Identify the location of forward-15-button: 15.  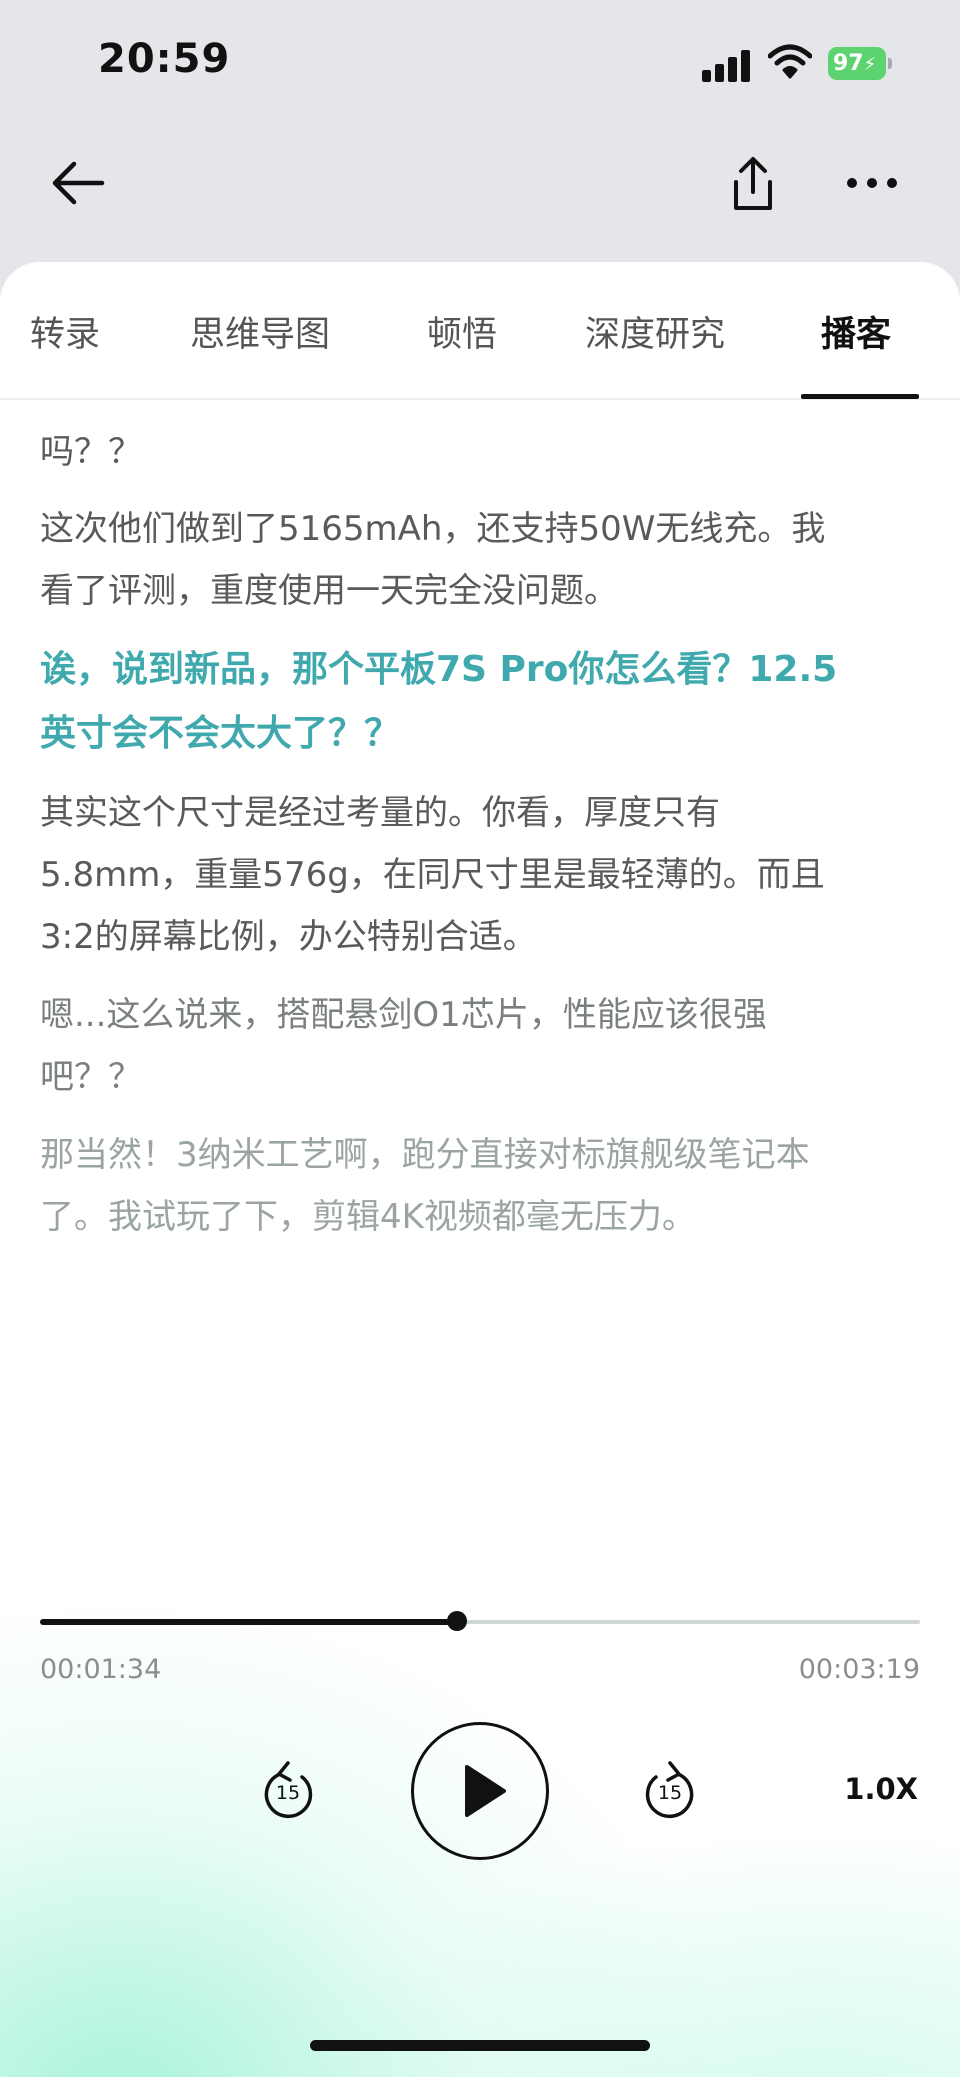
(670, 1792).